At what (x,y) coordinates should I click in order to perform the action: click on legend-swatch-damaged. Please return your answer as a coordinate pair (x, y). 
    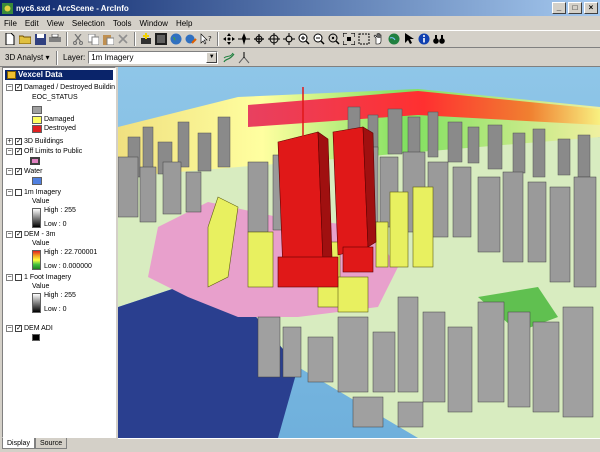
    Looking at the image, I should click on (37, 120).